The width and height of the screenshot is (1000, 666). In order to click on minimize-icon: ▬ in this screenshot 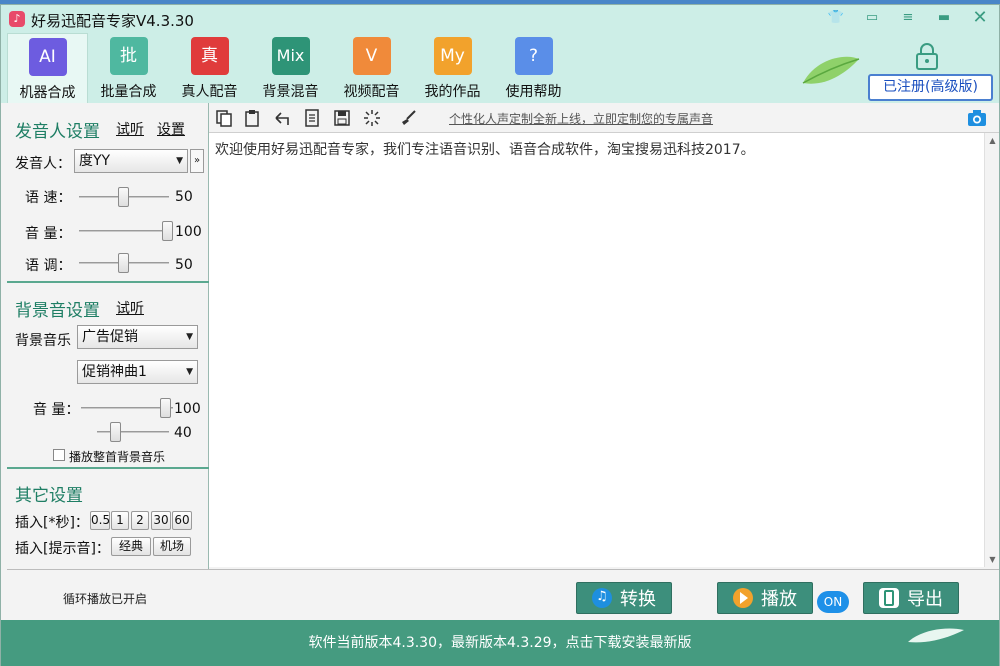, I will do `click(944, 18)`.